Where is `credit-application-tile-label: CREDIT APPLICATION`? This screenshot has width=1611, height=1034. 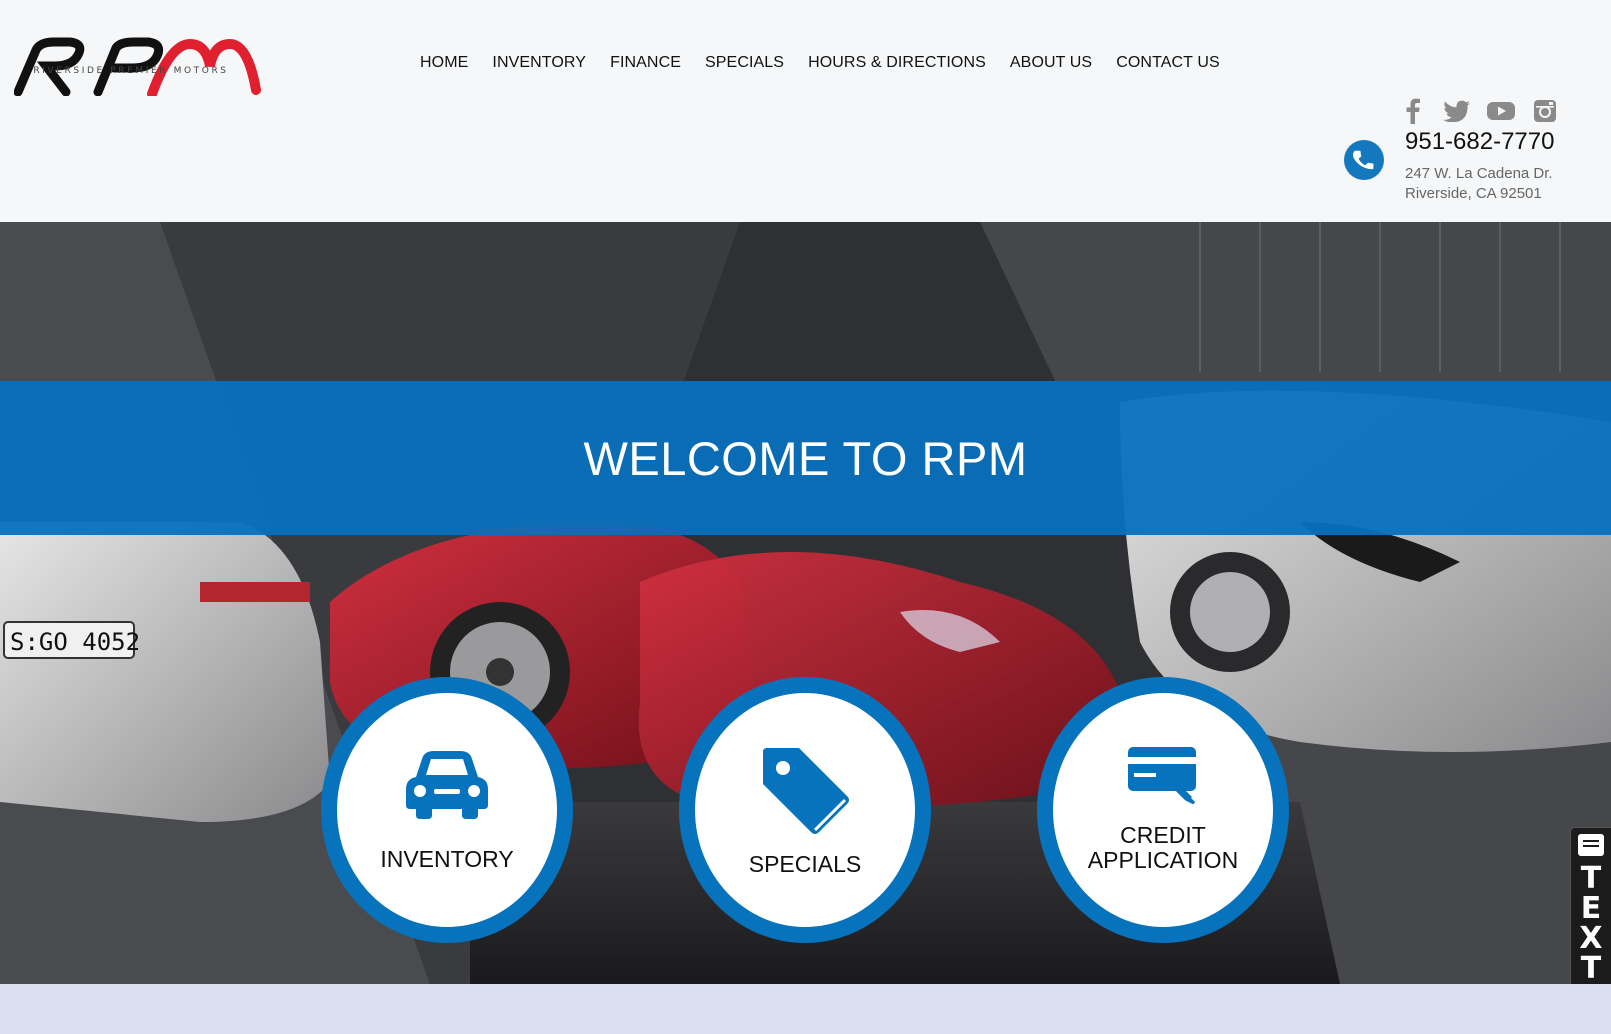 credit-application-tile-label: CREDIT APPLICATION is located at coordinates (1163, 848).